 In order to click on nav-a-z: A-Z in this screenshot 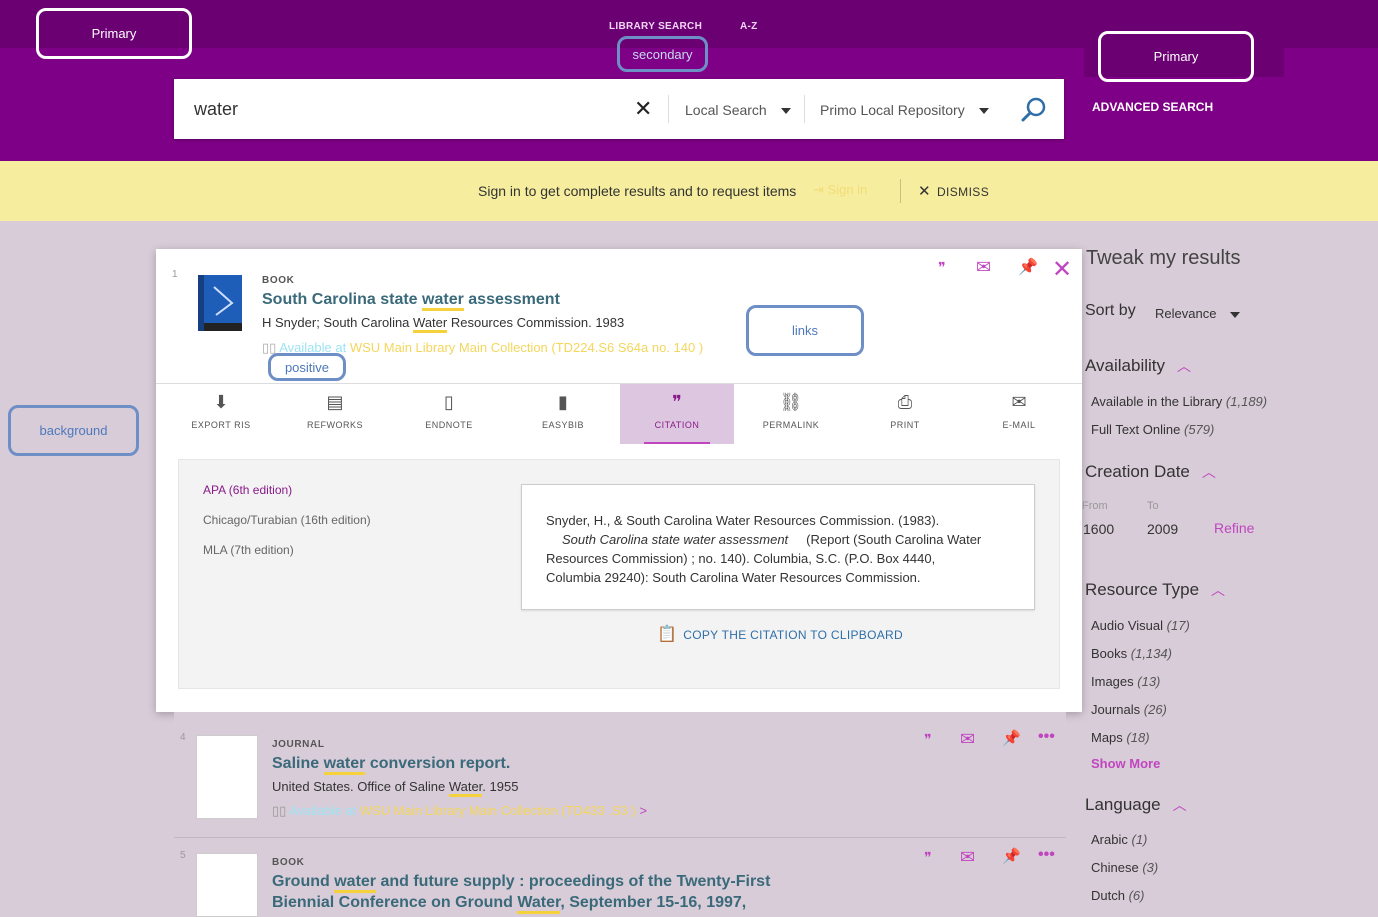, I will do `click(749, 26)`.